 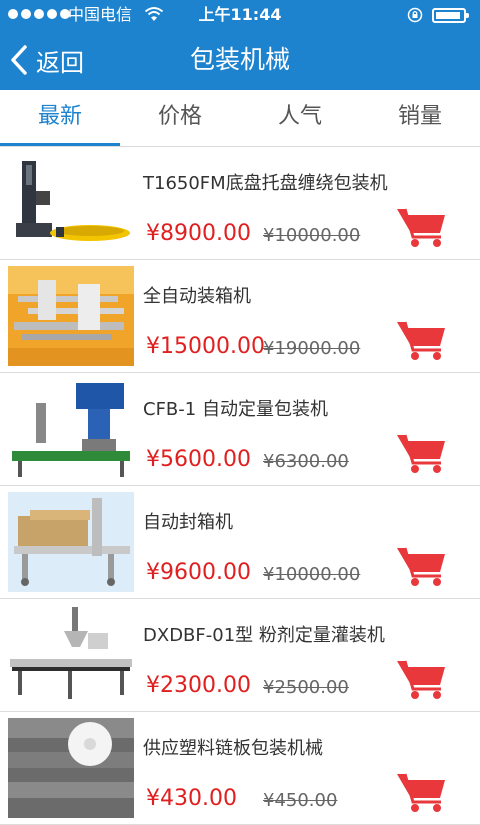 I want to click on status-bar: 中国电信 上午11:44, so click(x=240, y=15).